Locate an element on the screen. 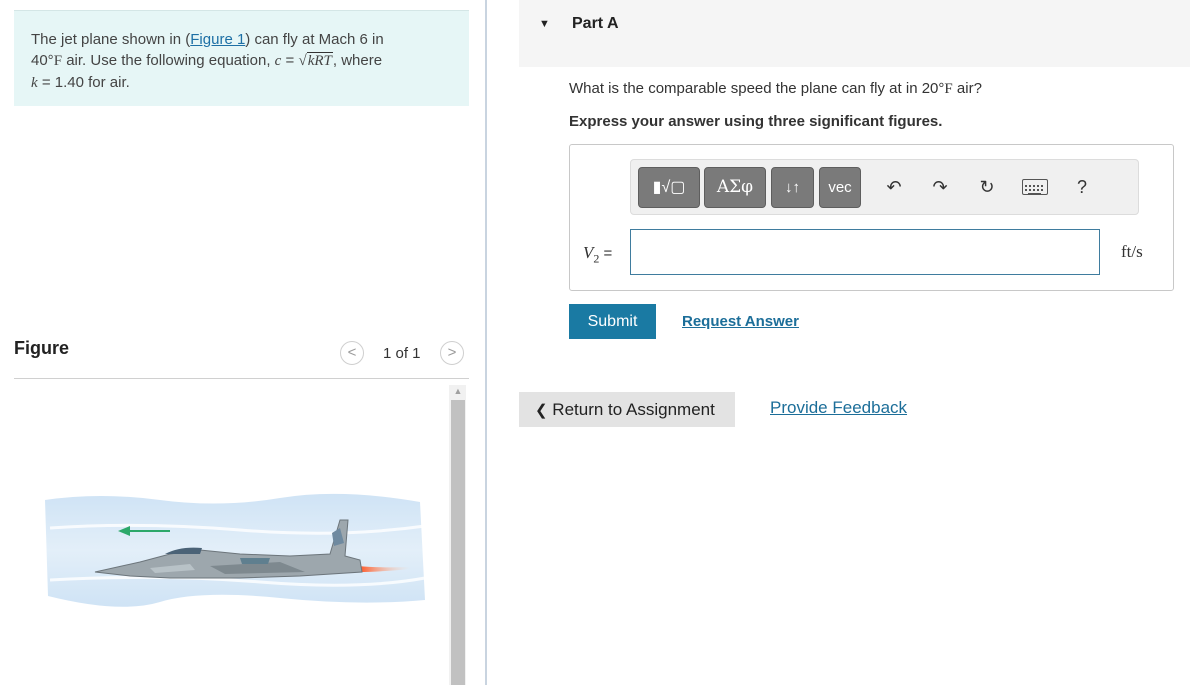 This screenshot has height=685, width=1190. problem-text-part: The jet plane shown in ( is located at coordinates (111, 39).